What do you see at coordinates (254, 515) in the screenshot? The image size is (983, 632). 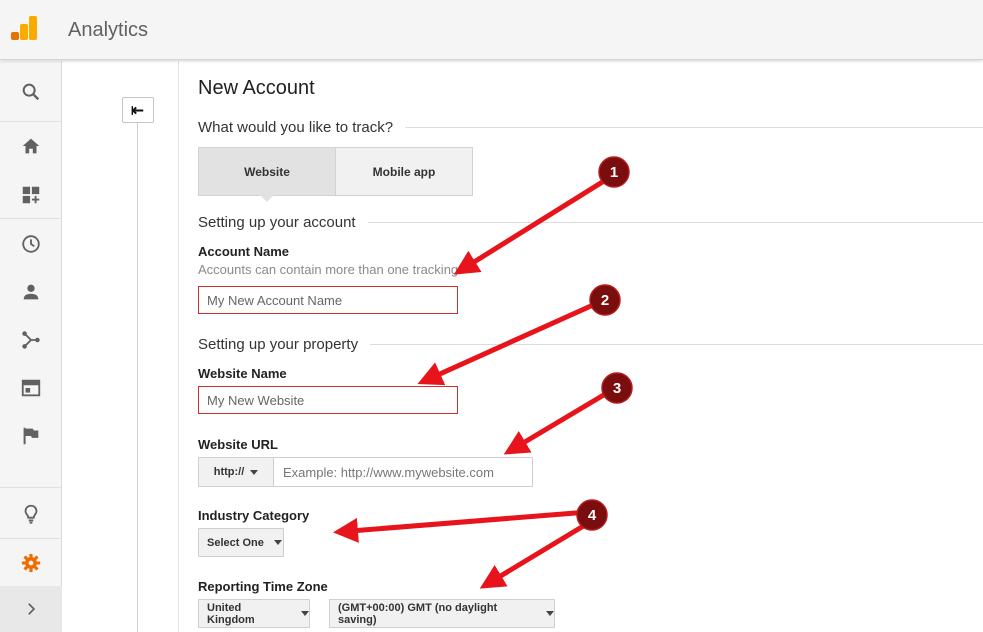 I see `industry-category-label: Industry Category` at bounding box center [254, 515].